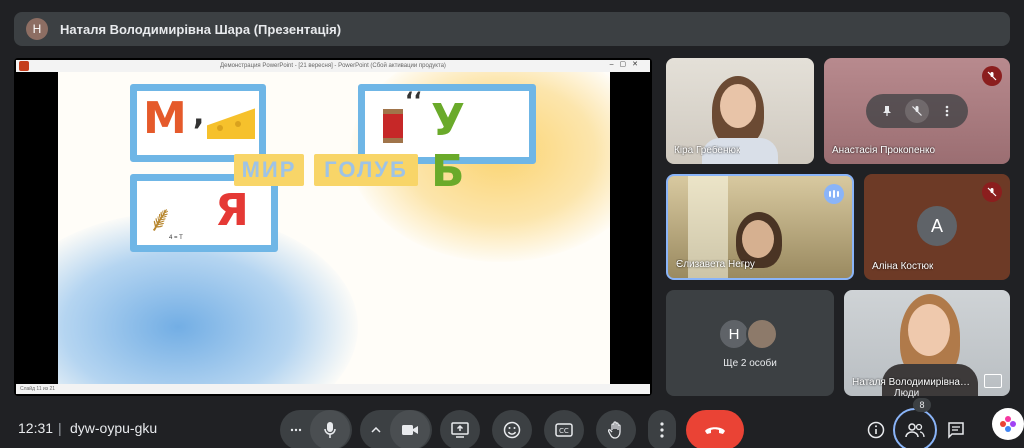  I want to click on present-screen-icon, so click(460, 430).